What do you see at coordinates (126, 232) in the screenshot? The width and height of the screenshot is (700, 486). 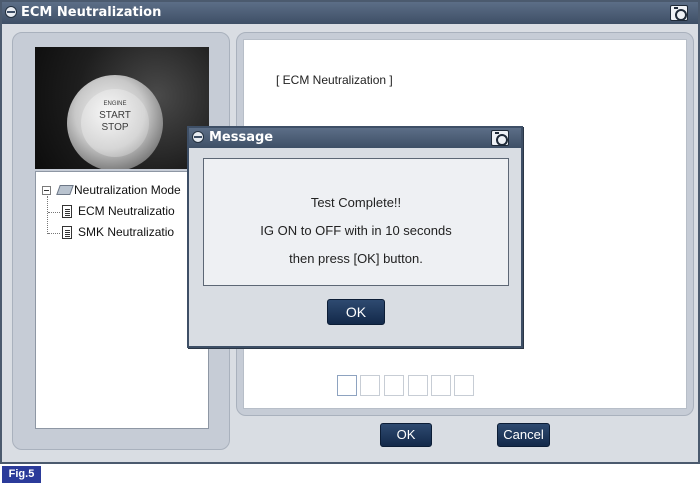 I see `tree-item-label: SMK Neutralizatio` at bounding box center [126, 232].